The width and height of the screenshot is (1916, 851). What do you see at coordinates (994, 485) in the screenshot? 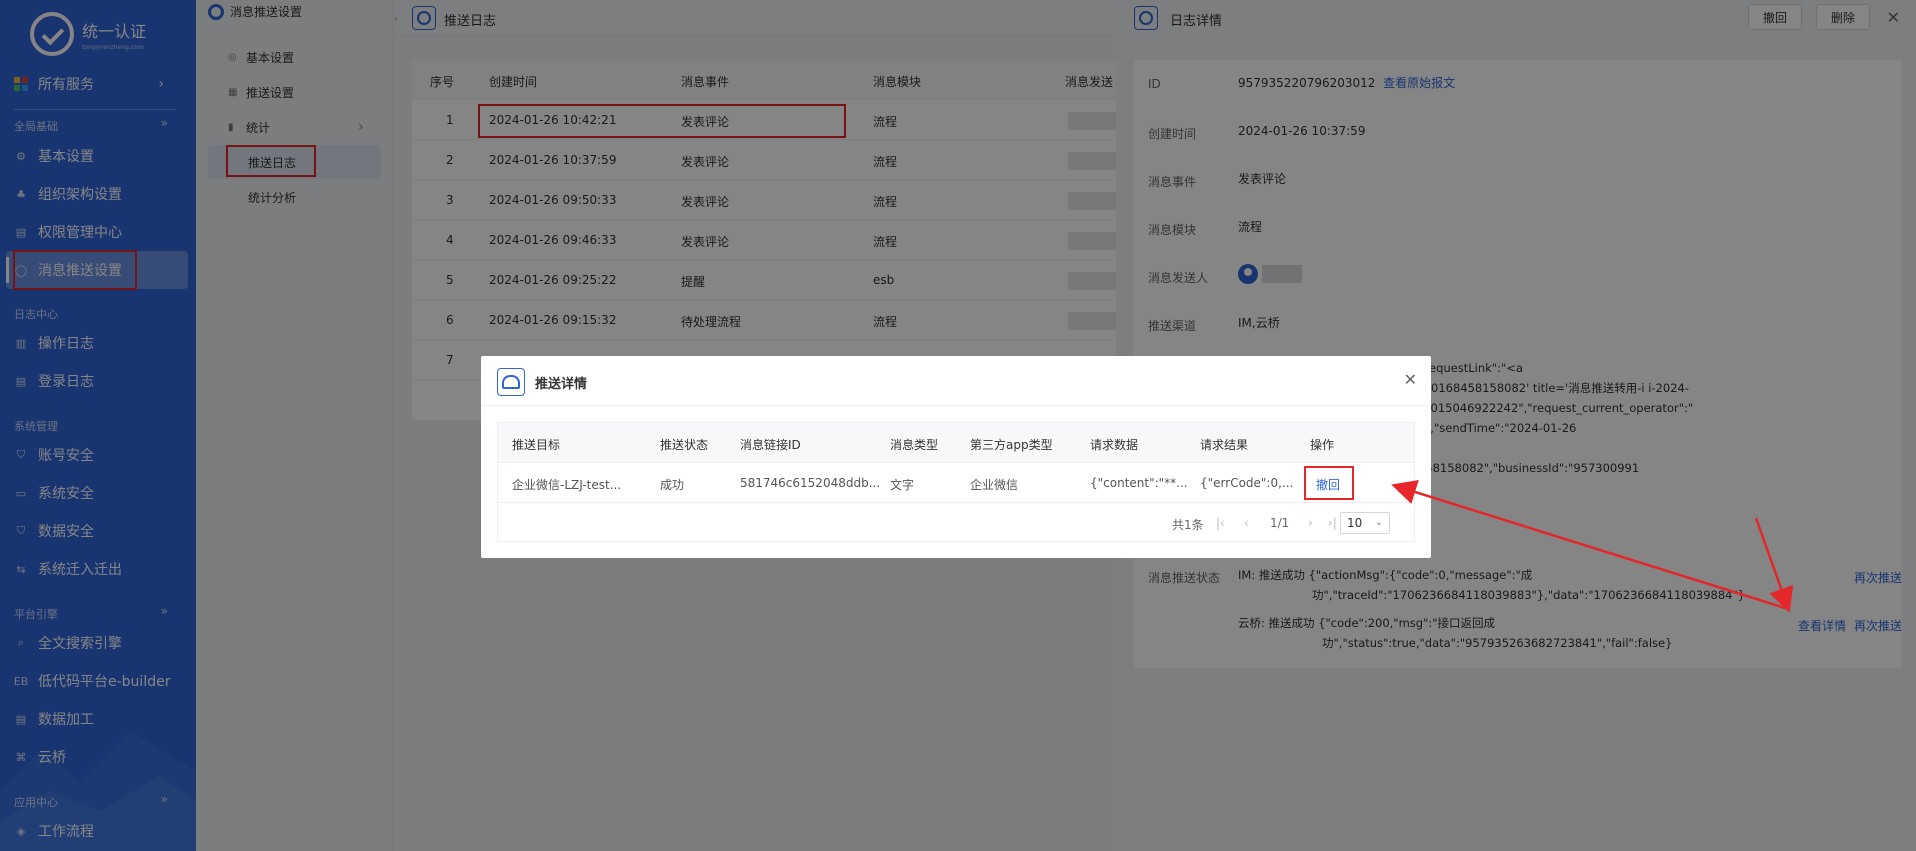
I see `cell-app-type: 企业微信` at bounding box center [994, 485].